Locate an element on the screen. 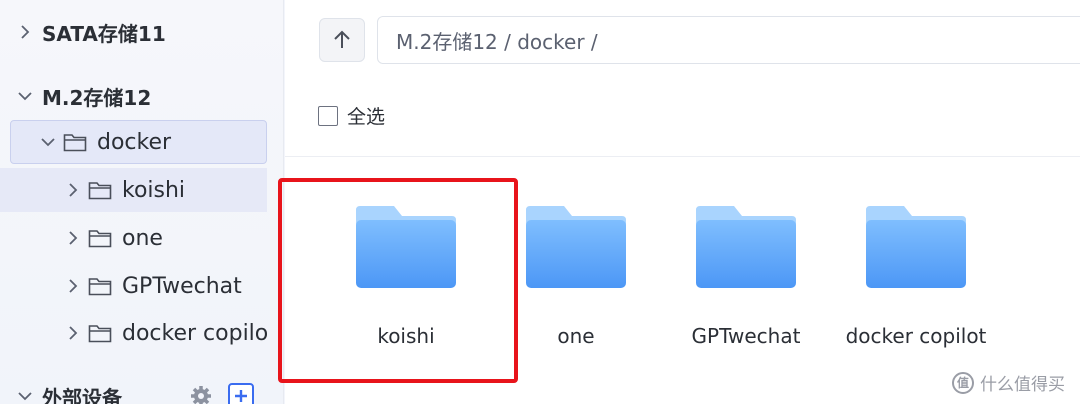  select-all-checkbox is located at coordinates (328, 115).